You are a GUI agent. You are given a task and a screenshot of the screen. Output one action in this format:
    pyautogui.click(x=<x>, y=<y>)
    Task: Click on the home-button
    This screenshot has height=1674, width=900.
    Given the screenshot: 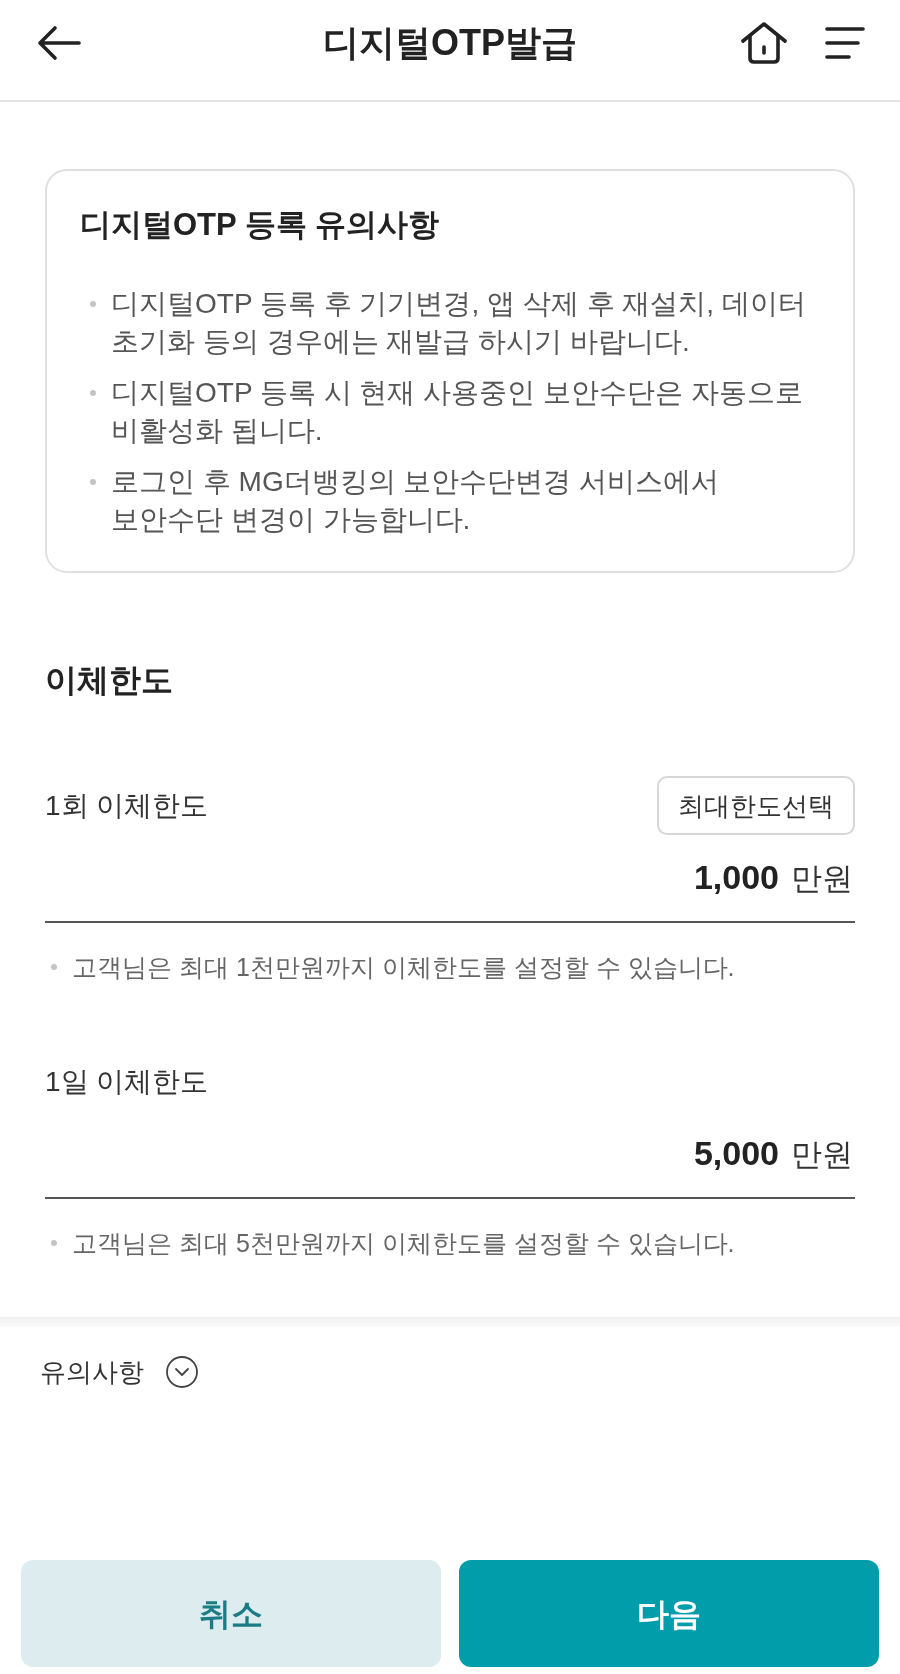 What is the action you would take?
    pyautogui.click(x=764, y=43)
    